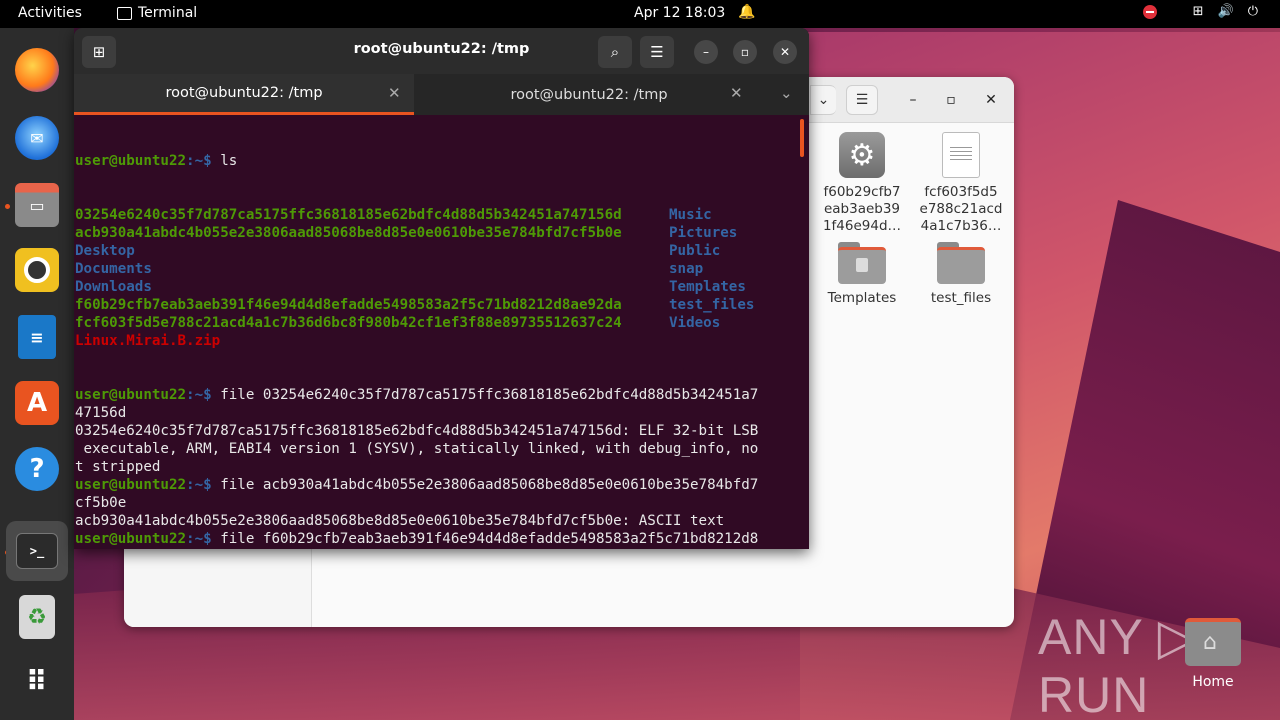 The image size is (1280, 720). I want to click on dock-rhythmbox, so click(37, 270).